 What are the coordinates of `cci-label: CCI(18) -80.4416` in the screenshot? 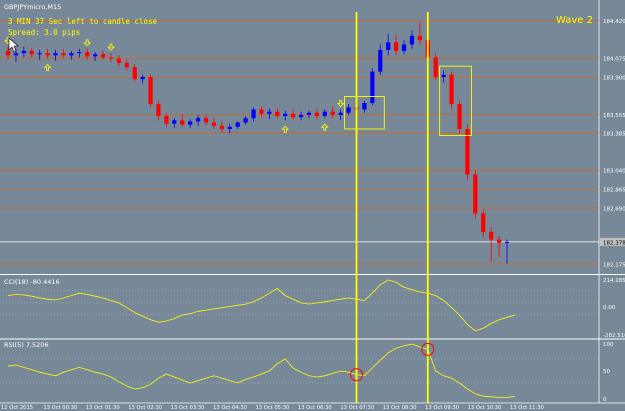 It's located at (32, 282).